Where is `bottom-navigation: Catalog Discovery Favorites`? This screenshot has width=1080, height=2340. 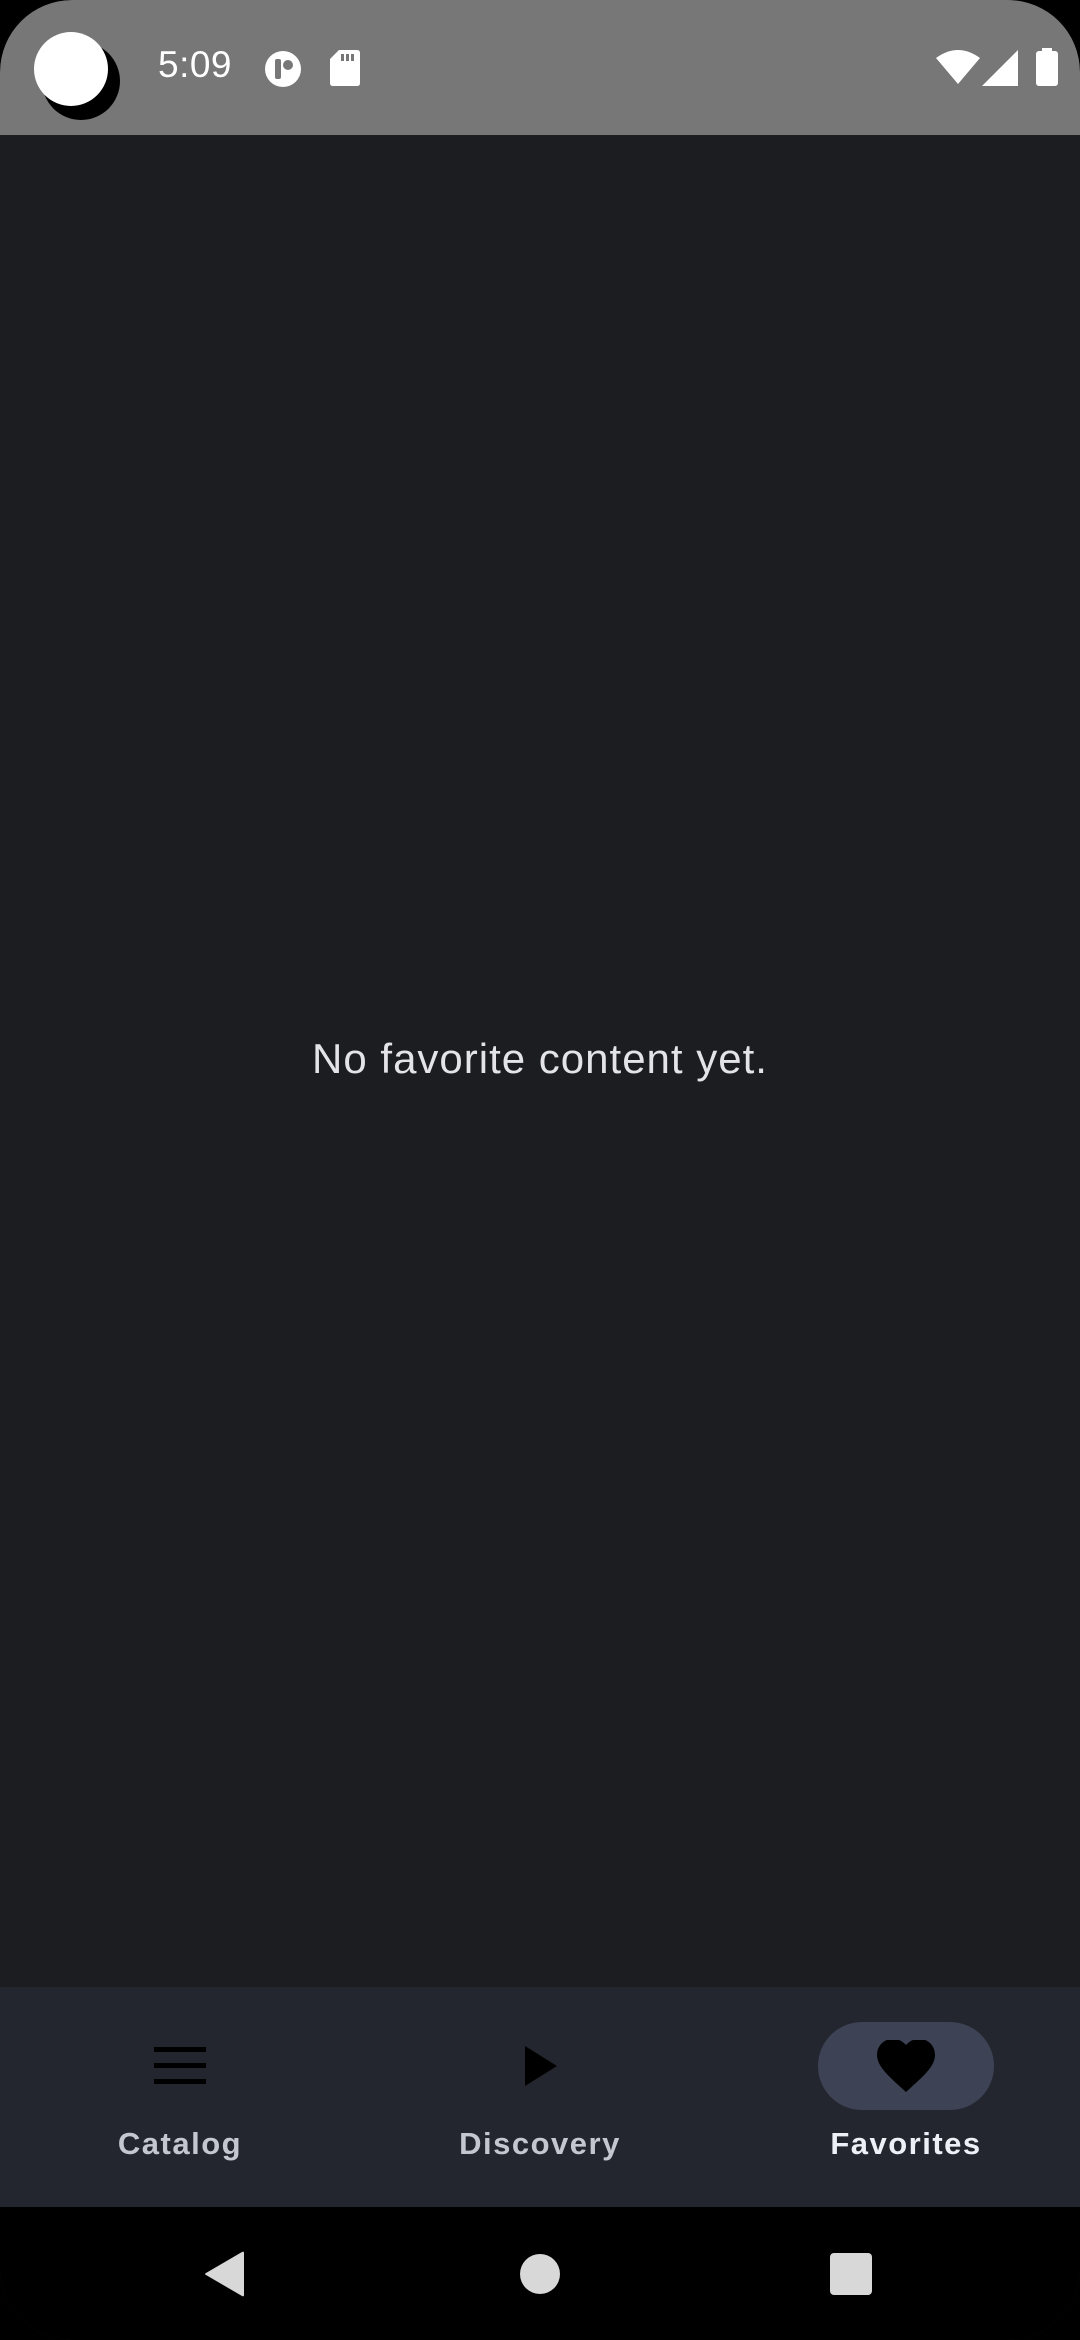
bottom-navigation: Catalog Discovery Favorites is located at coordinates (540, 2097).